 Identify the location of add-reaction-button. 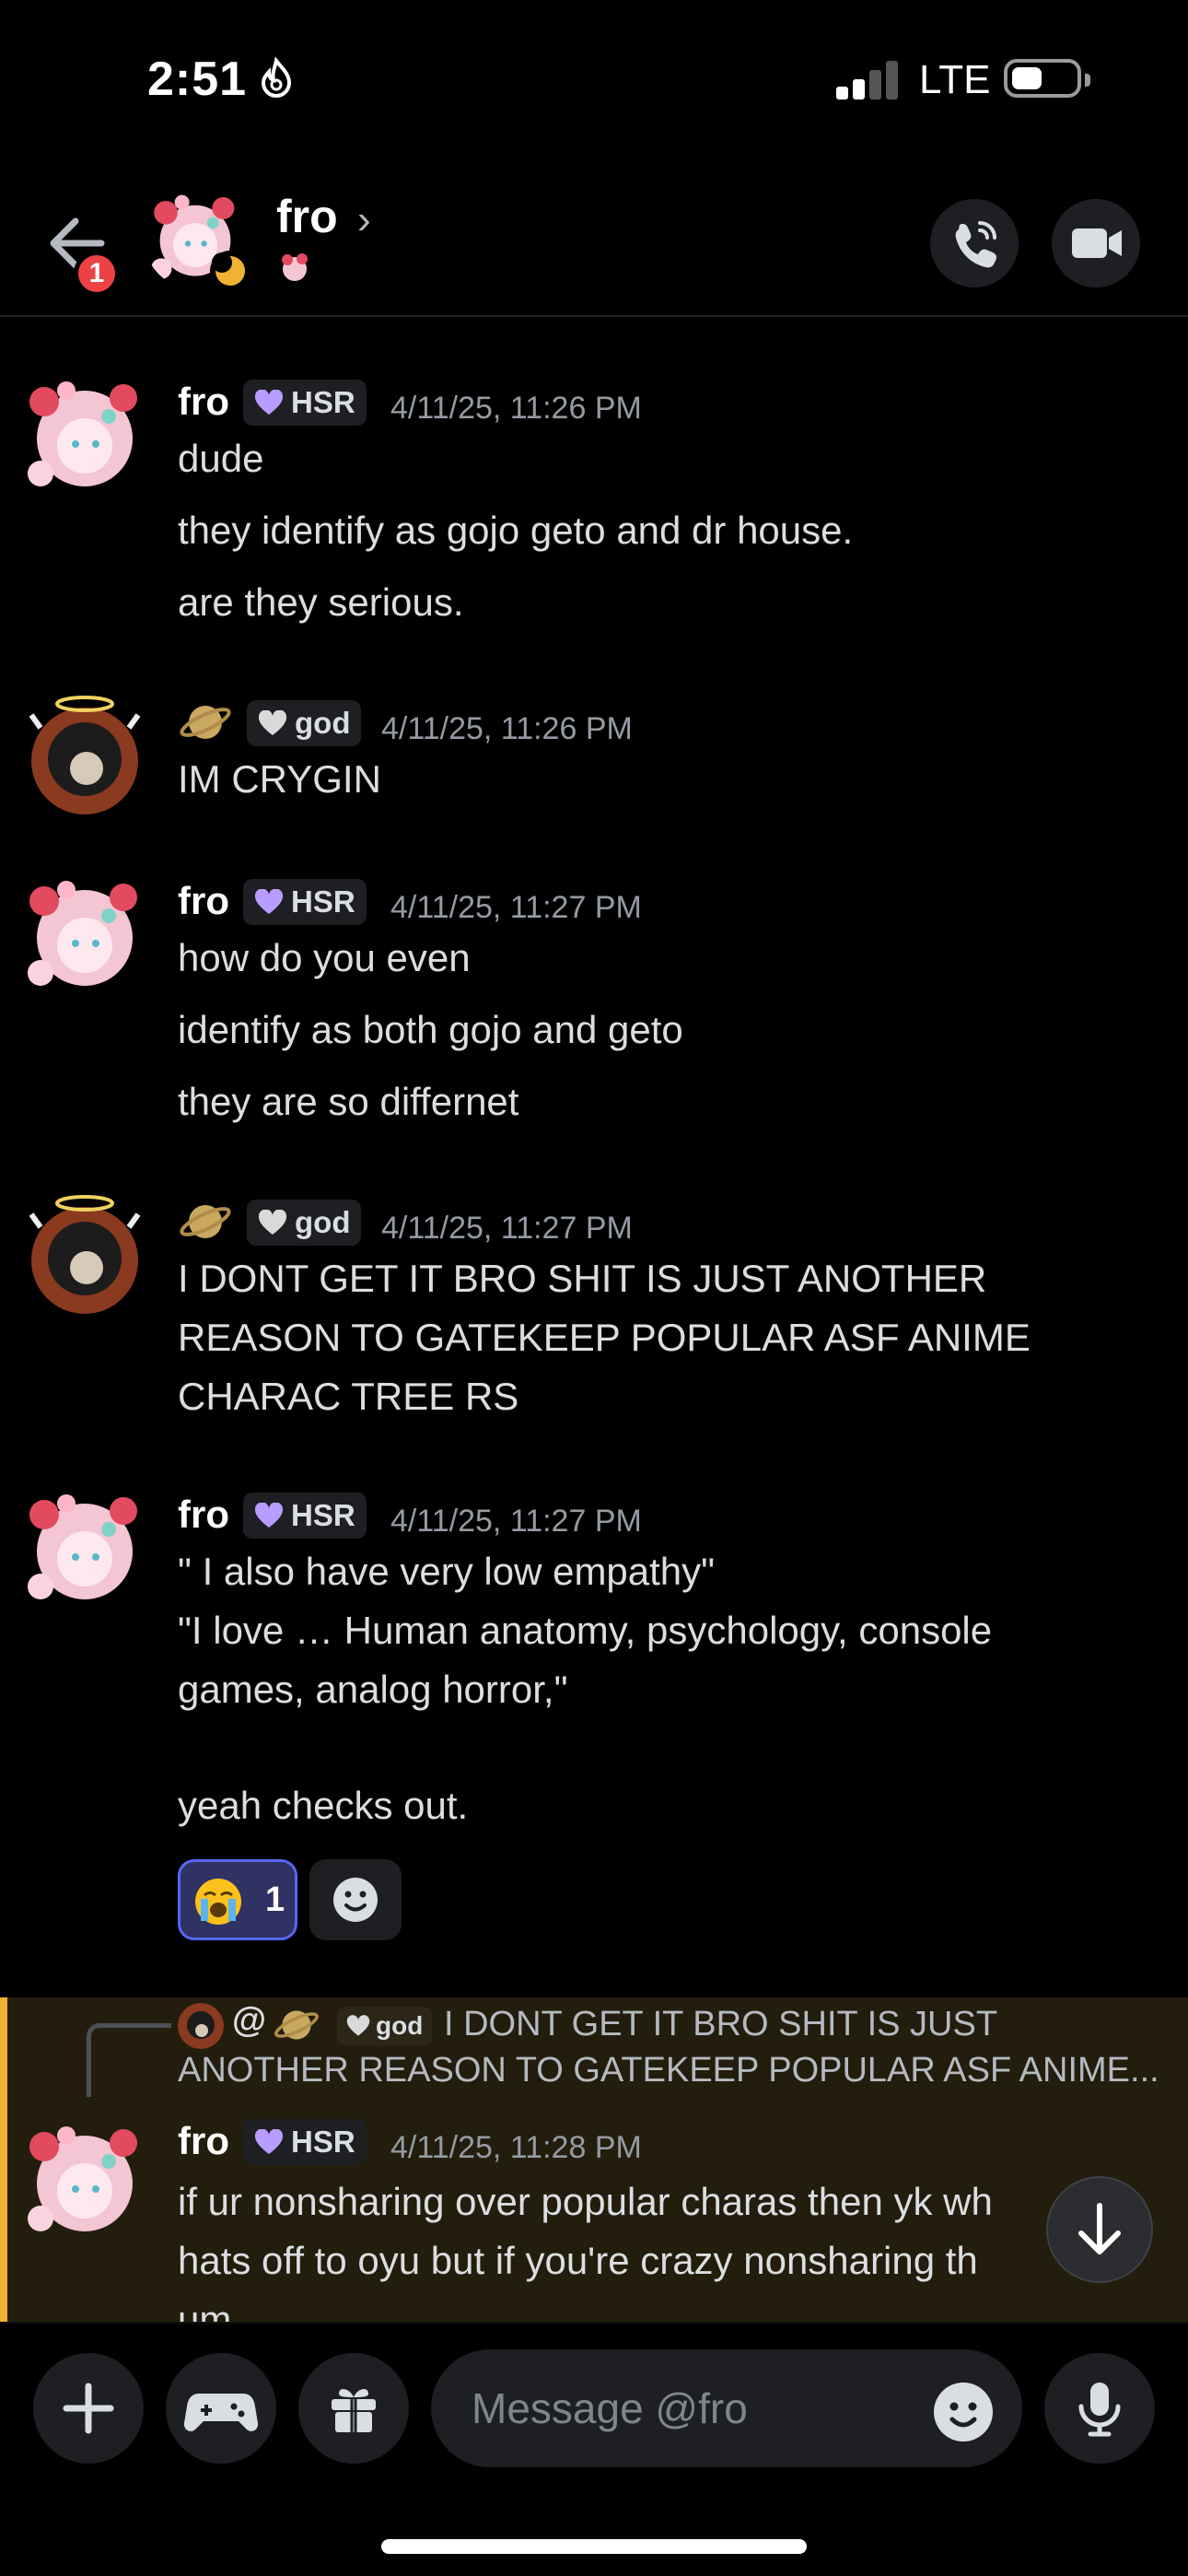
(355, 1899).